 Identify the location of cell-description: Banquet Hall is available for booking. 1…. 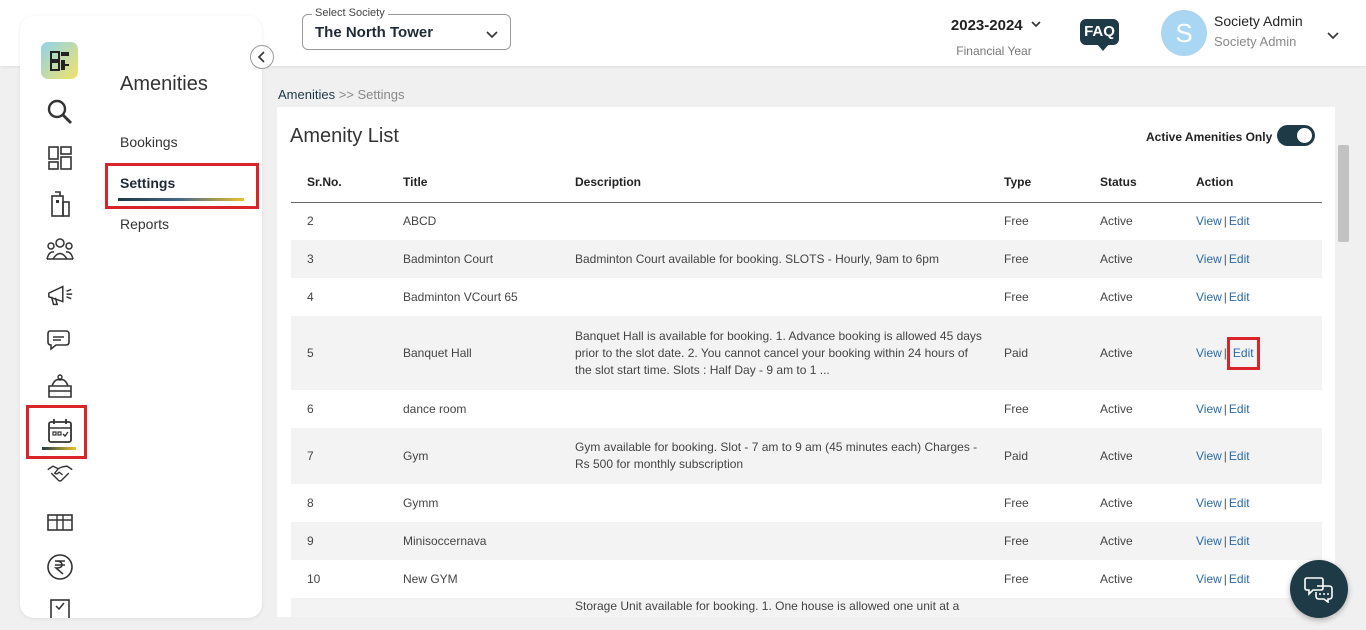
(778, 352).